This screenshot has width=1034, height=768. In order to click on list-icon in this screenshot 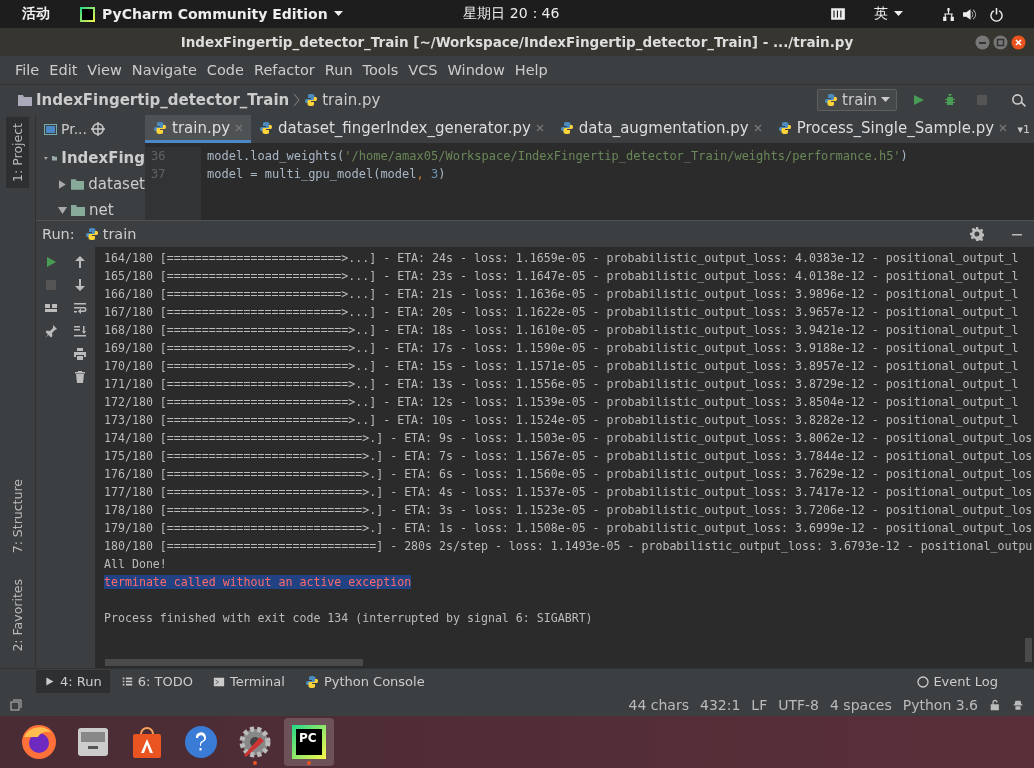, I will do `click(127, 681)`.